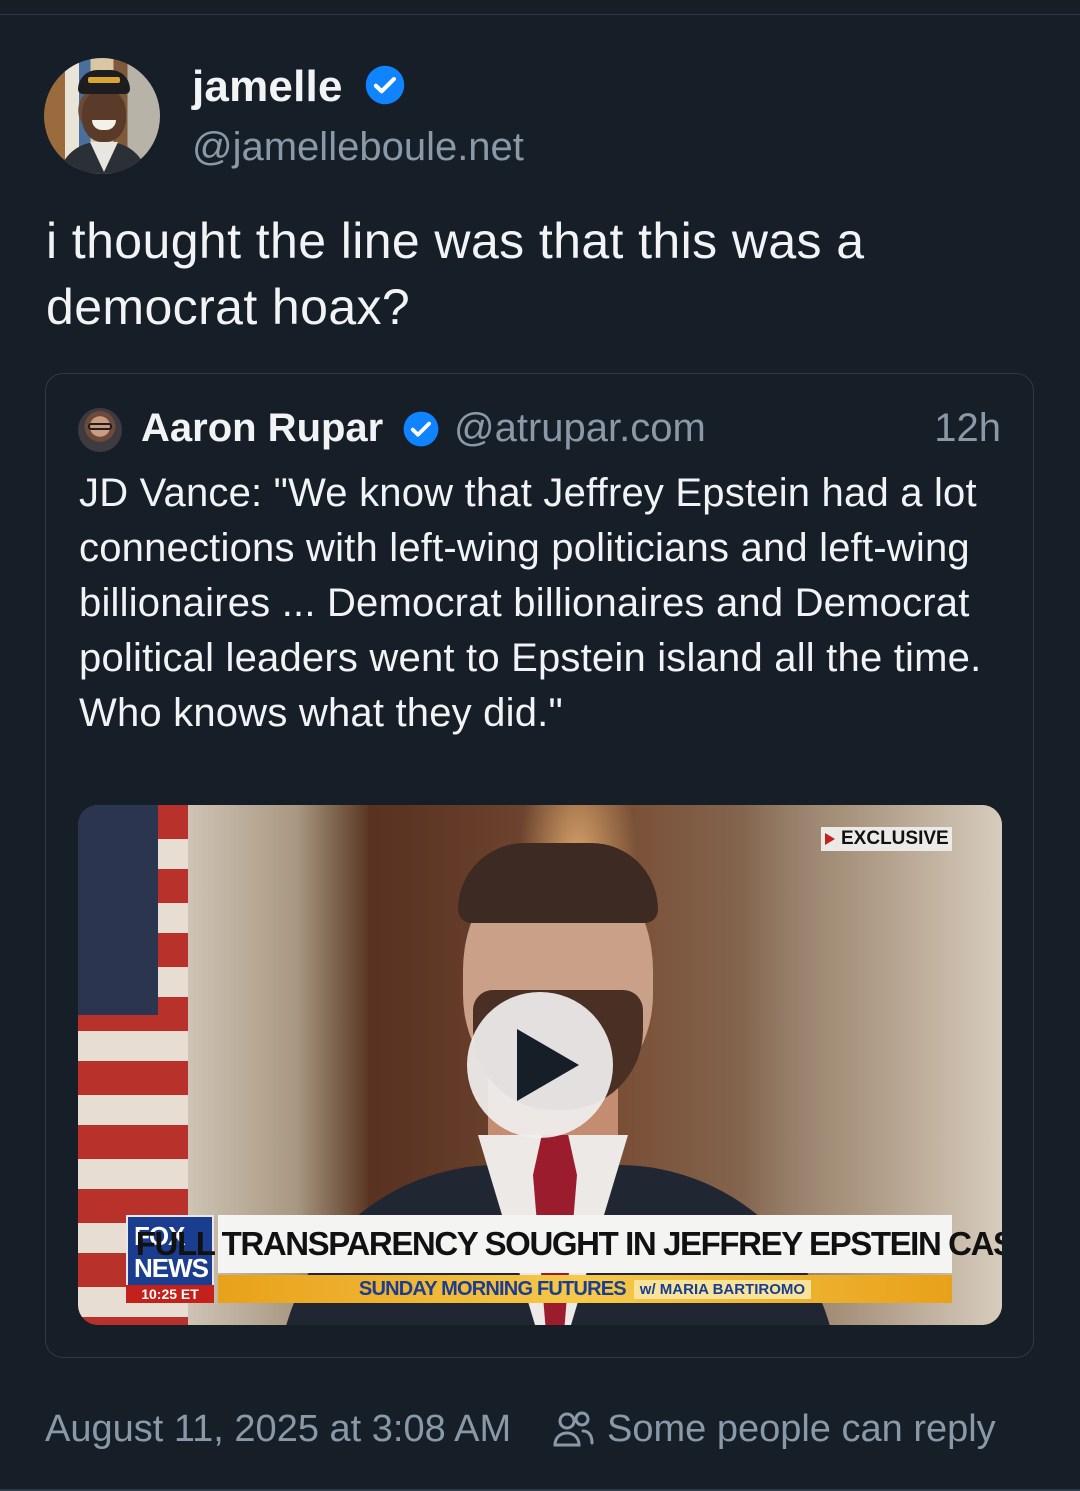 Image resolution: width=1080 pixels, height=1491 pixels. Describe the element at coordinates (170, 1294) in the screenshot. I see `network-time: 10:25 ET` at that location.